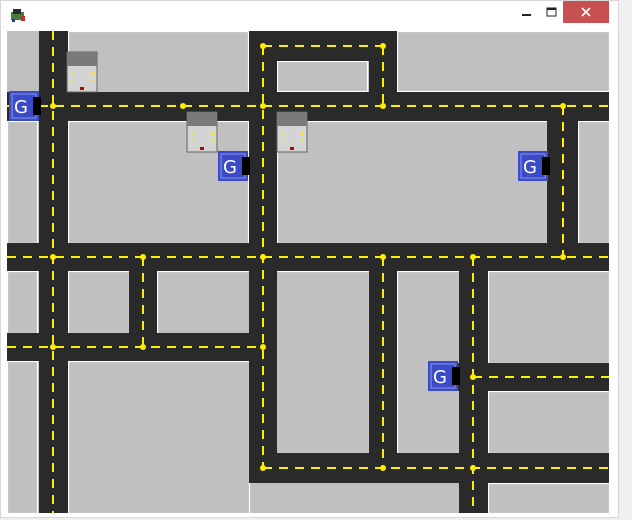 The image size is (632, 520). I want to click on game-app-icon, so click(18, 15).